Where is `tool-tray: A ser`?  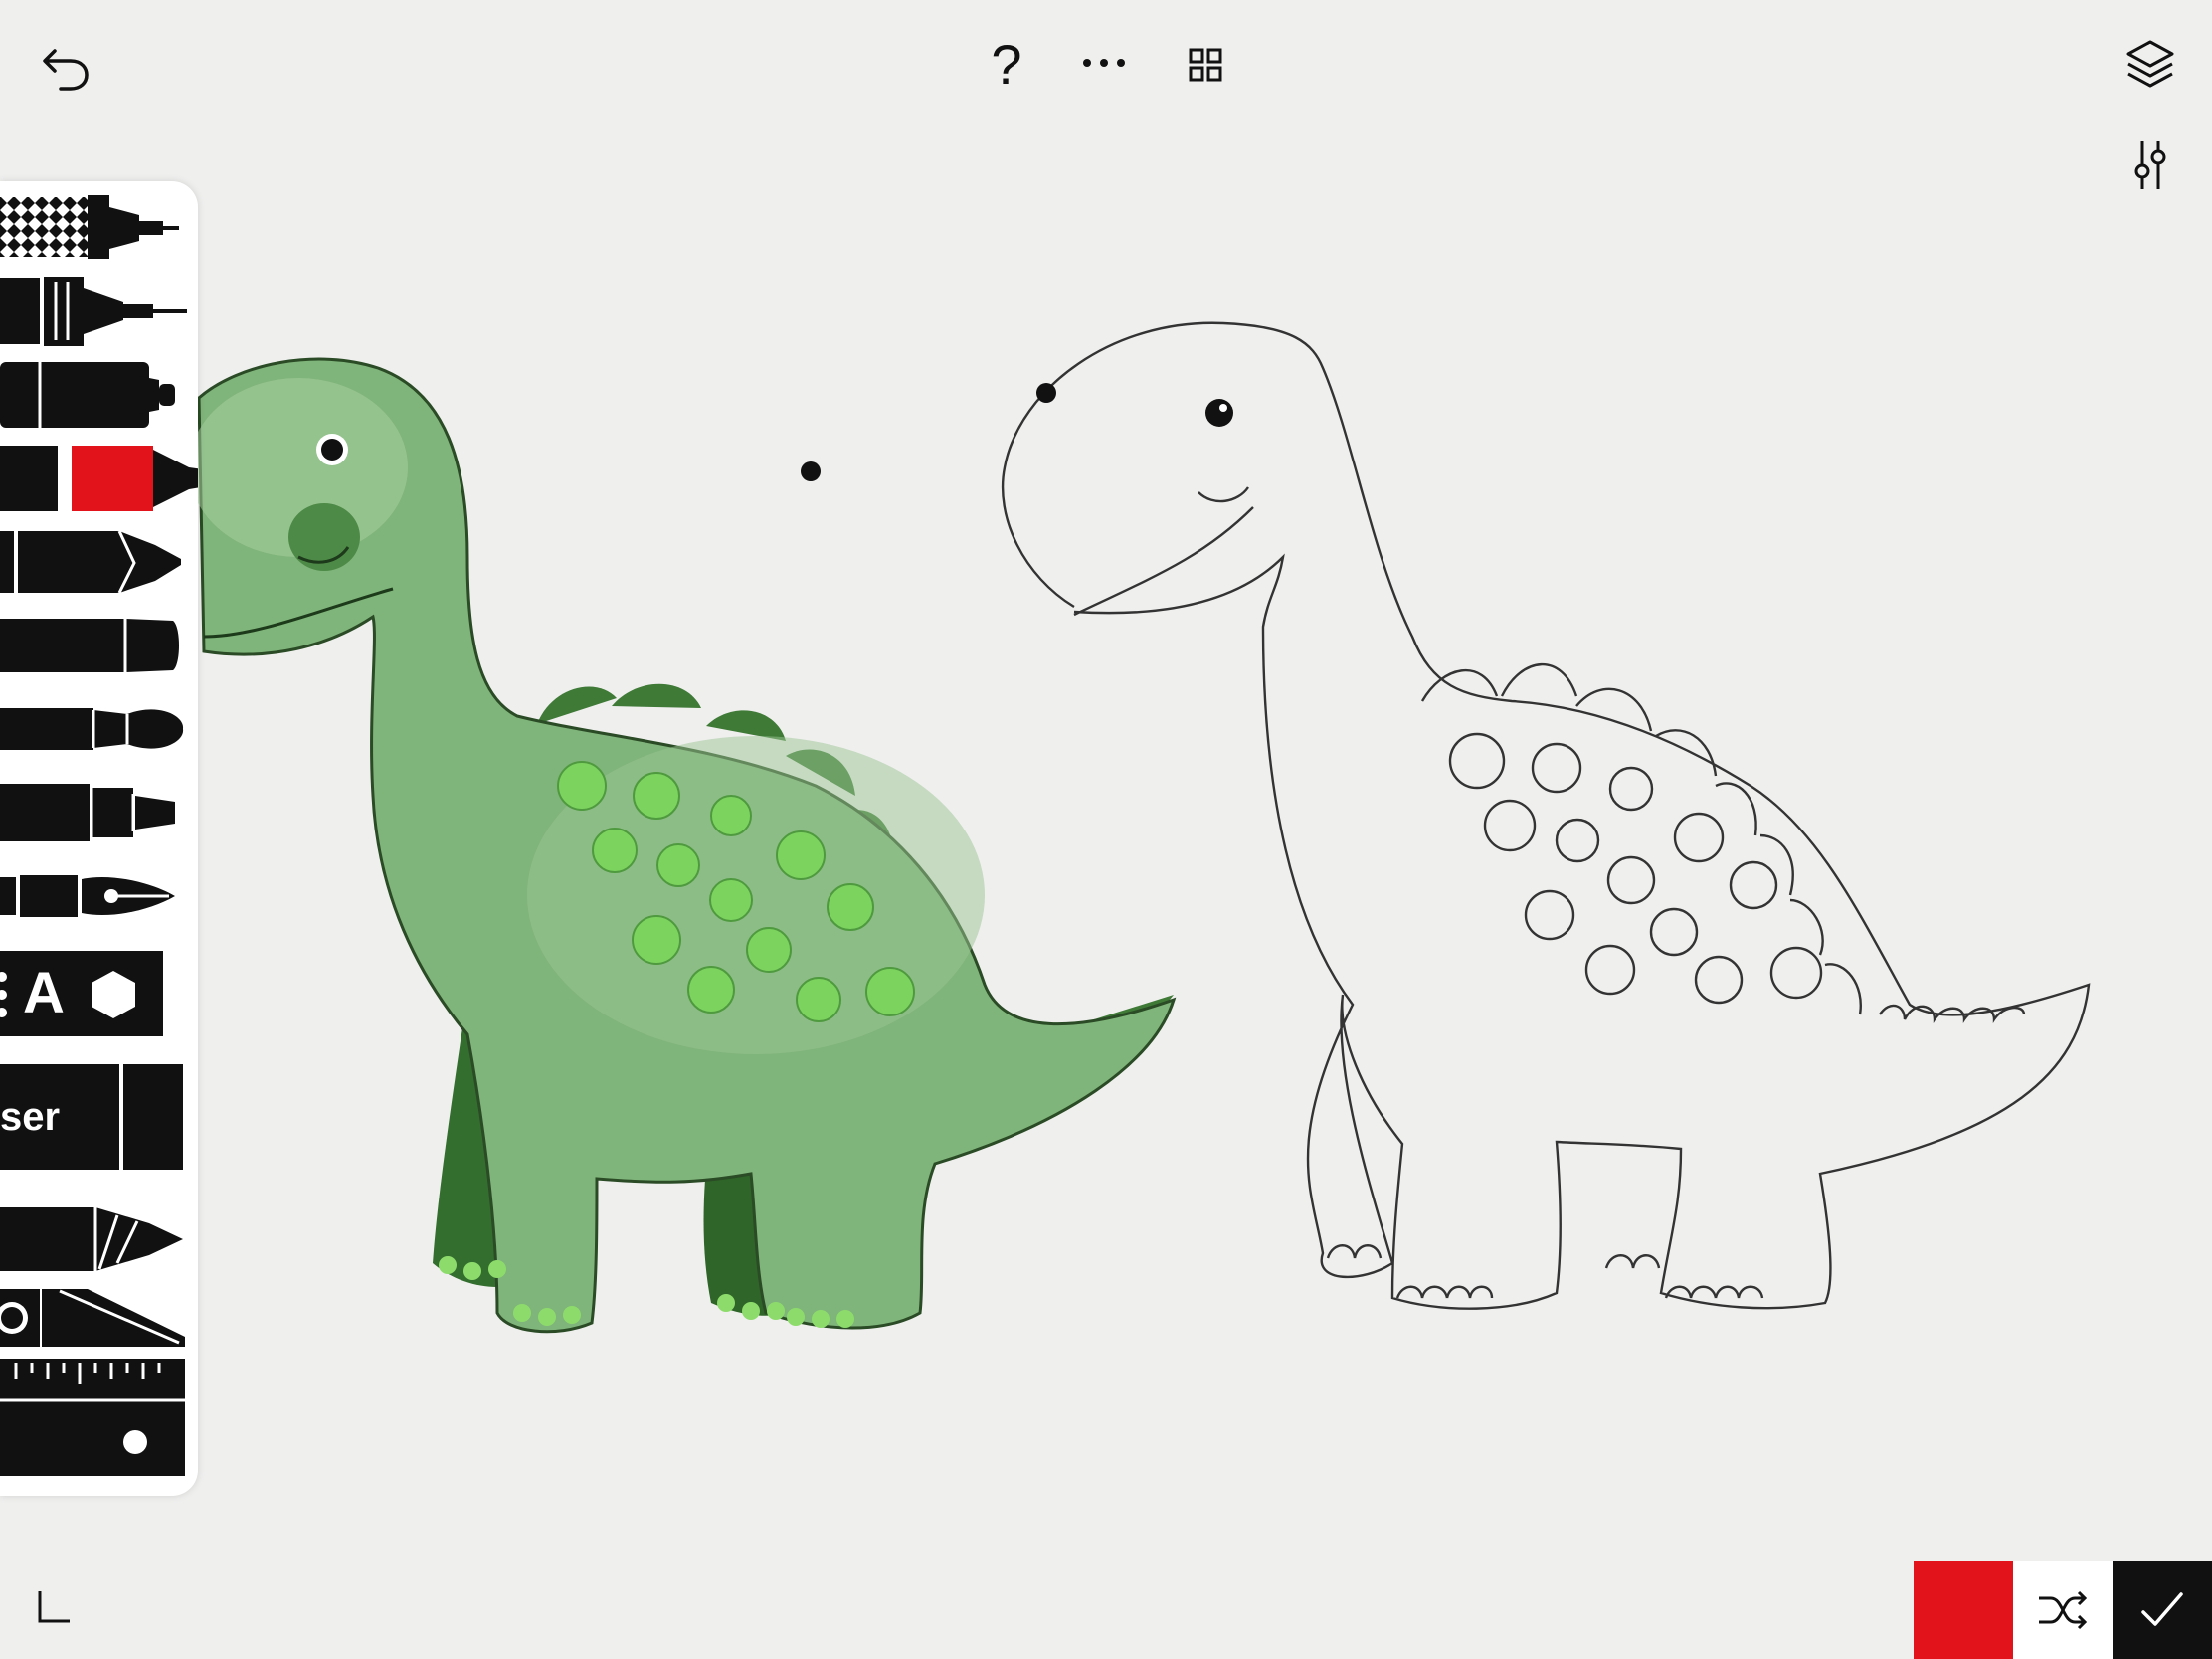
tool-tray: A ser is located at coordinates (99, 838).